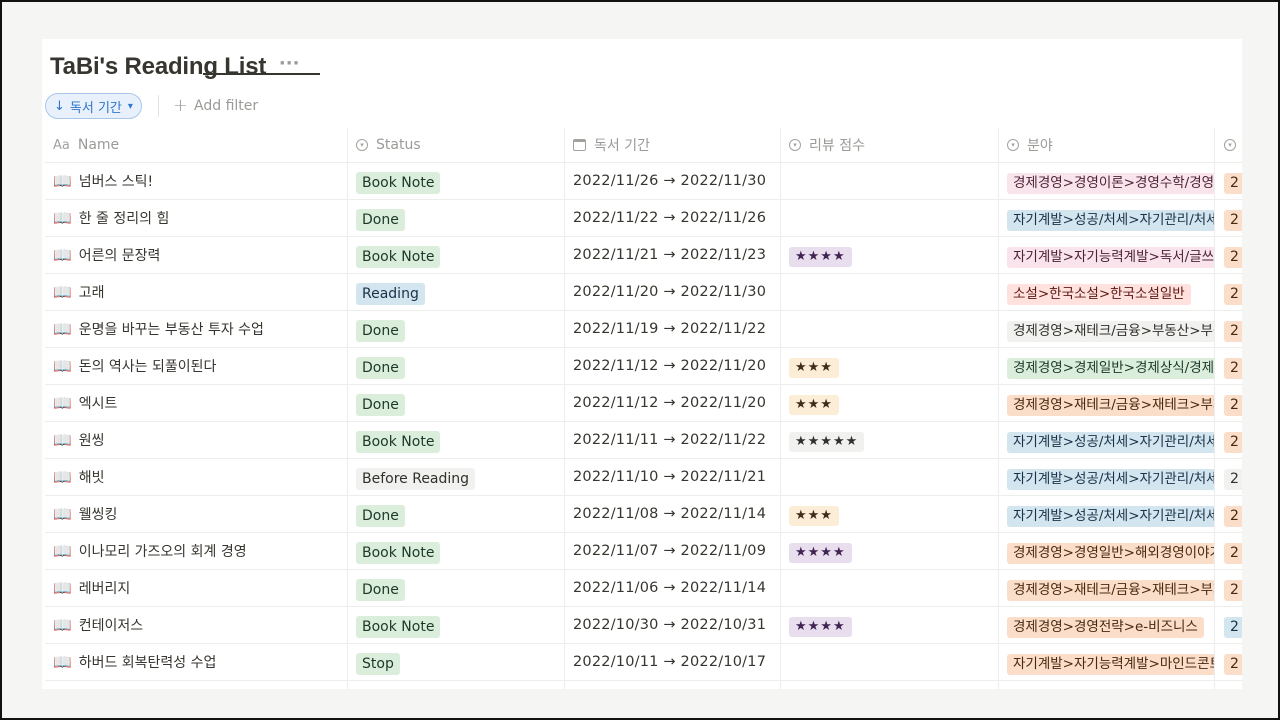  Describe the element at coordinates (456, 662) in the screenshot. I see `cell-status: Stop` at that location.